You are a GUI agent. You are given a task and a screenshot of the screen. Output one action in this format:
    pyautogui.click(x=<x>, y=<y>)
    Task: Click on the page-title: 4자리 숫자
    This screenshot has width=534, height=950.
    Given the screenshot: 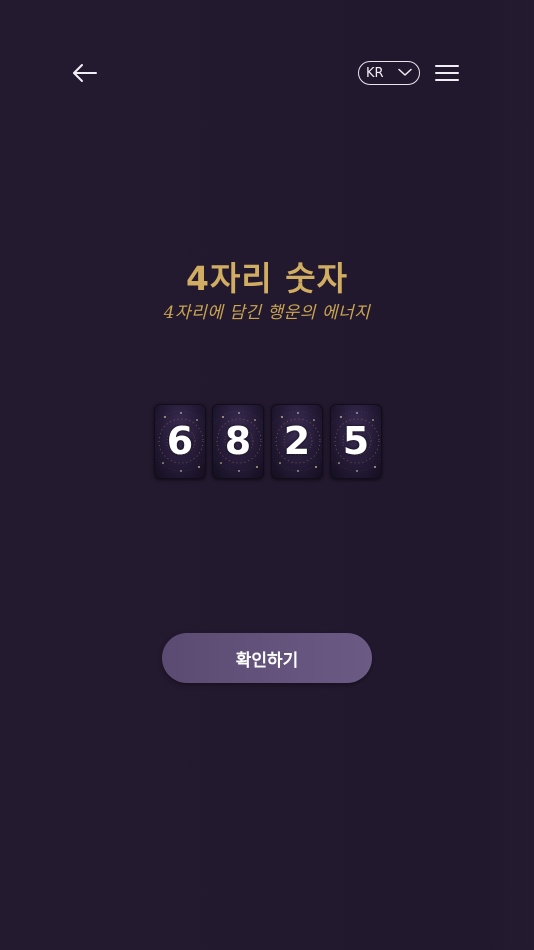 What is the action you would take?
    pyautogui.click(x=267, y=278)
    